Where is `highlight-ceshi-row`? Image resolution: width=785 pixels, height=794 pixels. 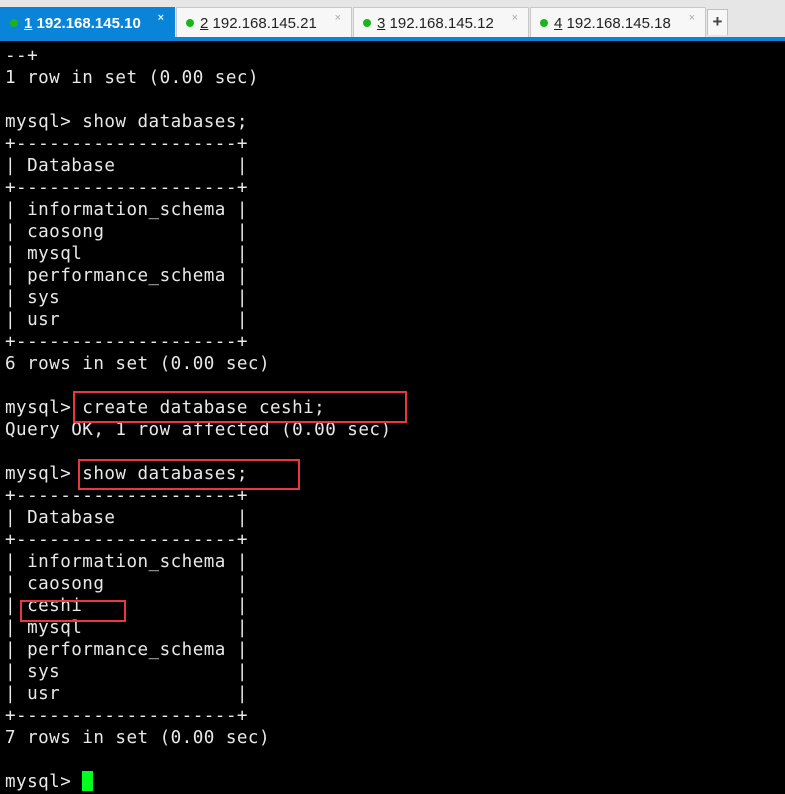
highlight-ceshi-row is located at coordinates (73, 611).